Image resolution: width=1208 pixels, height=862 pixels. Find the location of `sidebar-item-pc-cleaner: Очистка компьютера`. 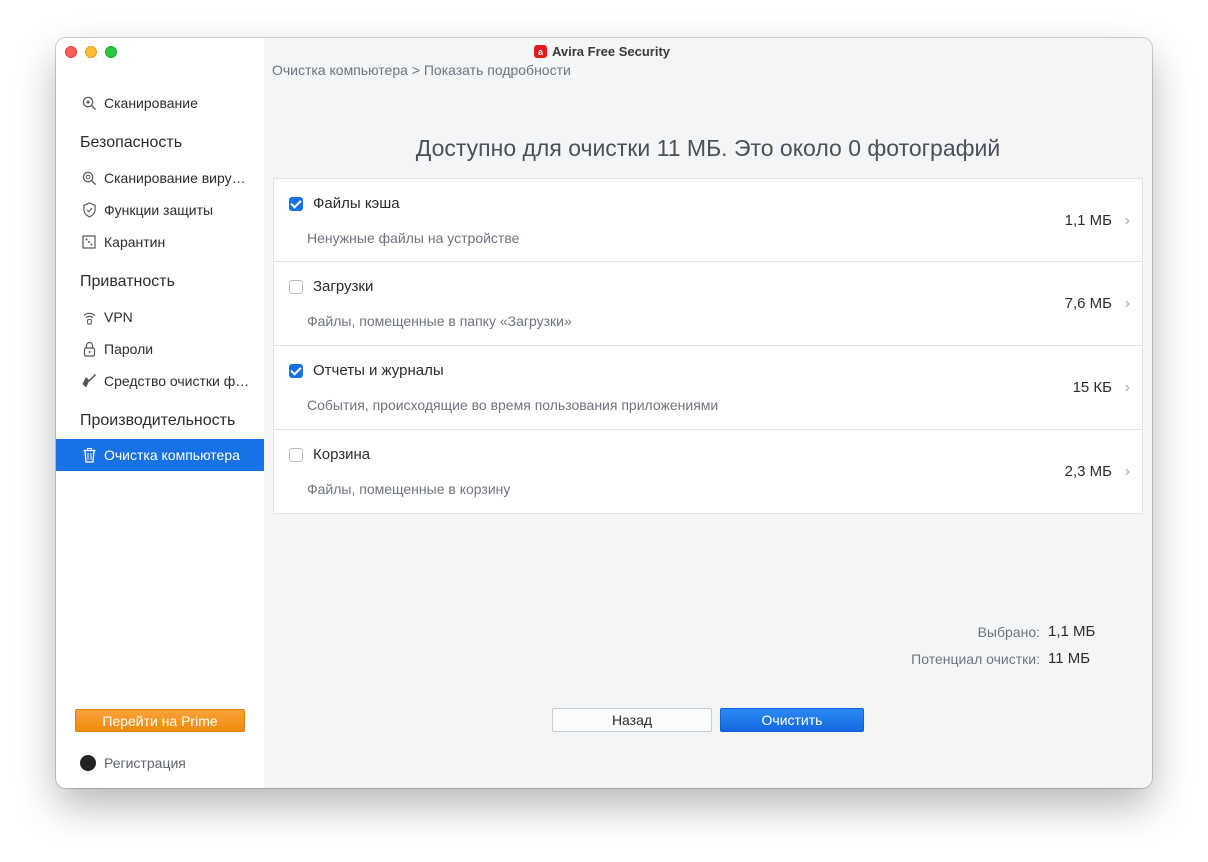

sidebar-item-pc-cleaner: Очистка компьютера is located at coordinates (160, 455).